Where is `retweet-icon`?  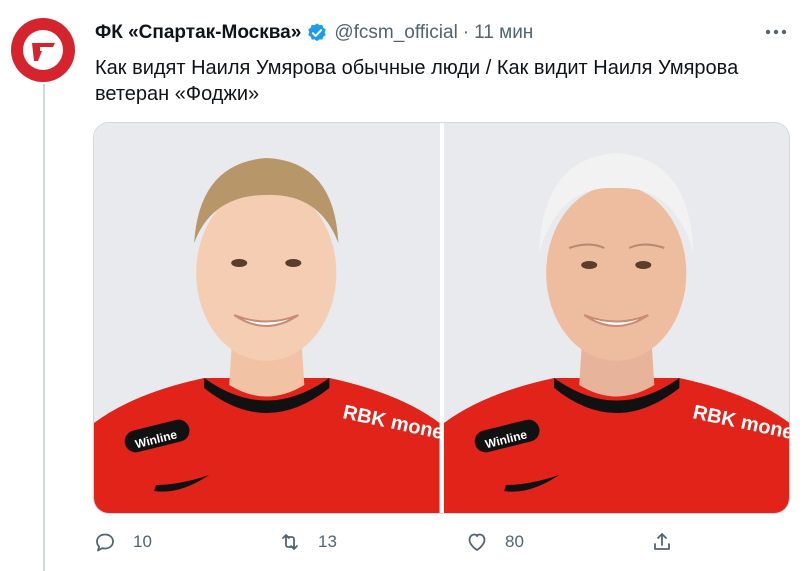 retweet-icon is located at coordinates (290, 542).